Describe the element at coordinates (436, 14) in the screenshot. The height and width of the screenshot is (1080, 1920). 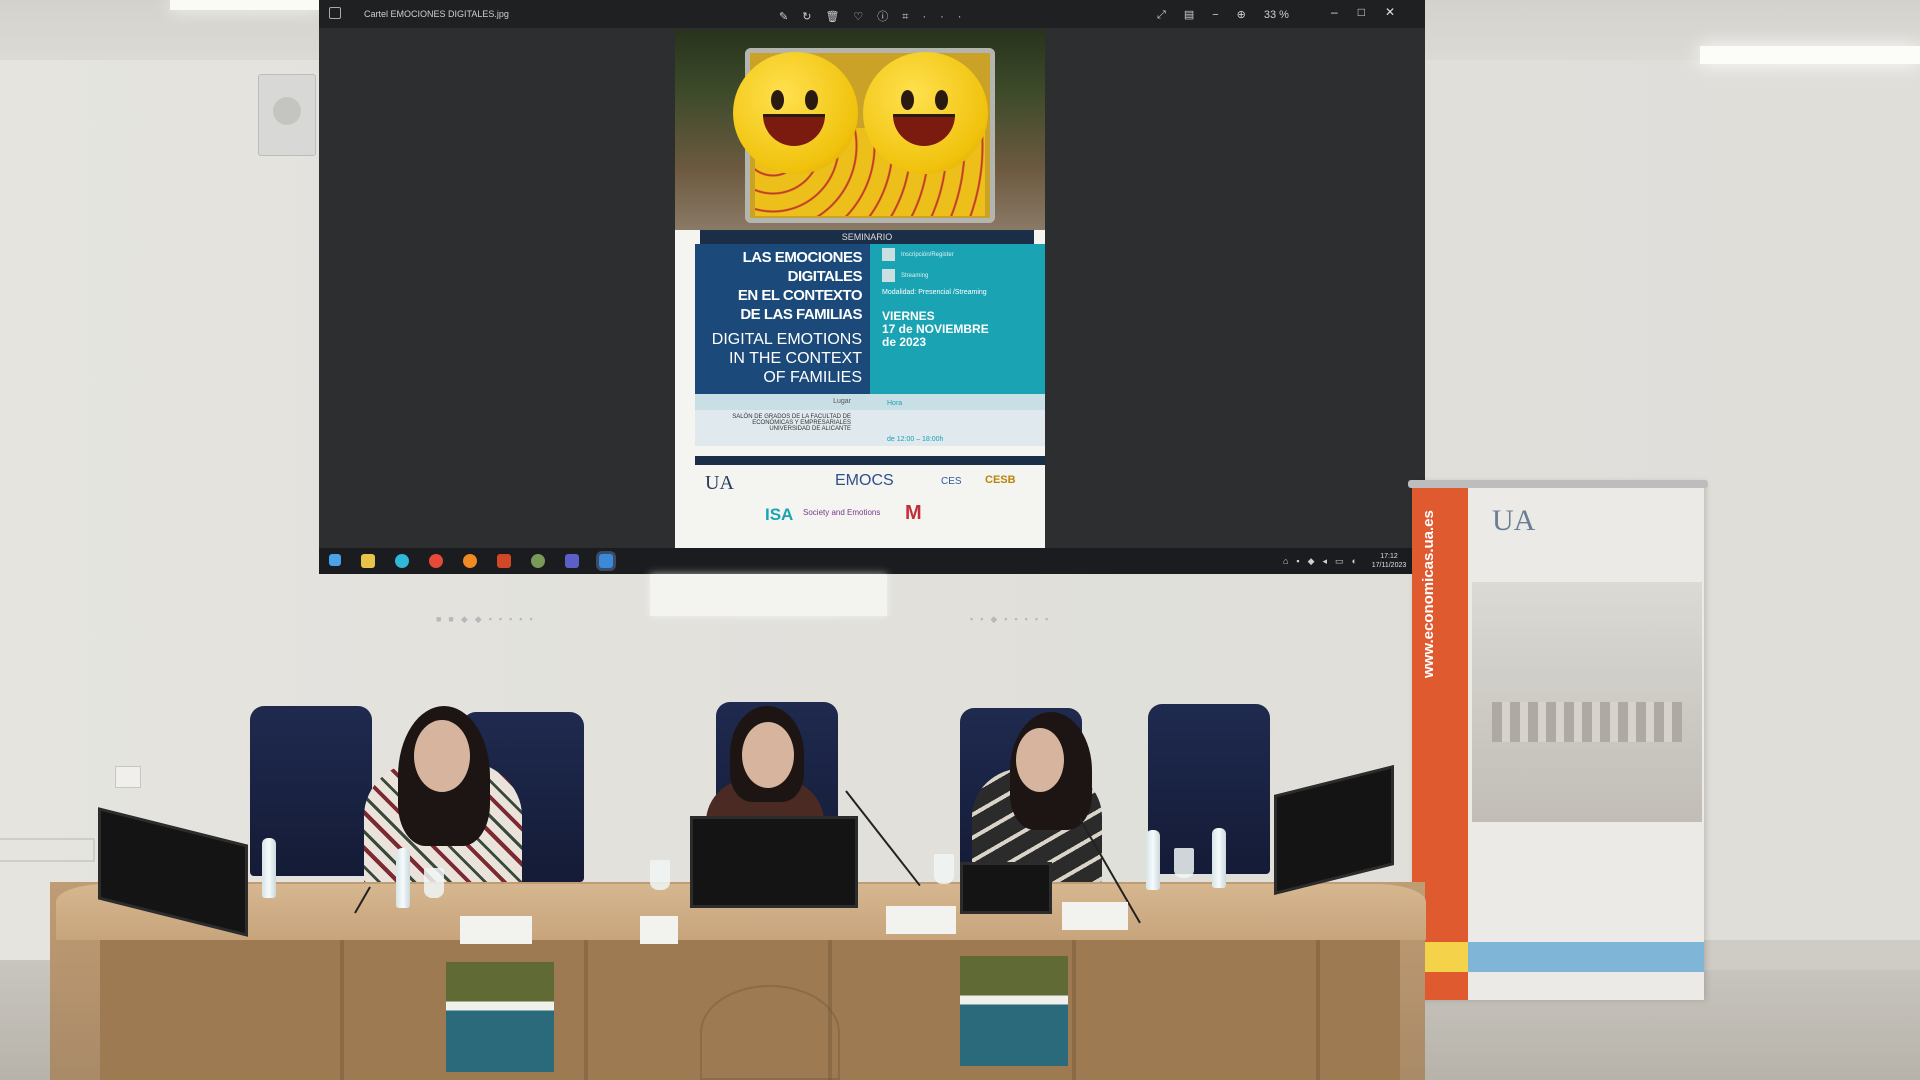
I see `viewer-filename: Cartel EMOCIONES DIGITALES.jpg` at that location.